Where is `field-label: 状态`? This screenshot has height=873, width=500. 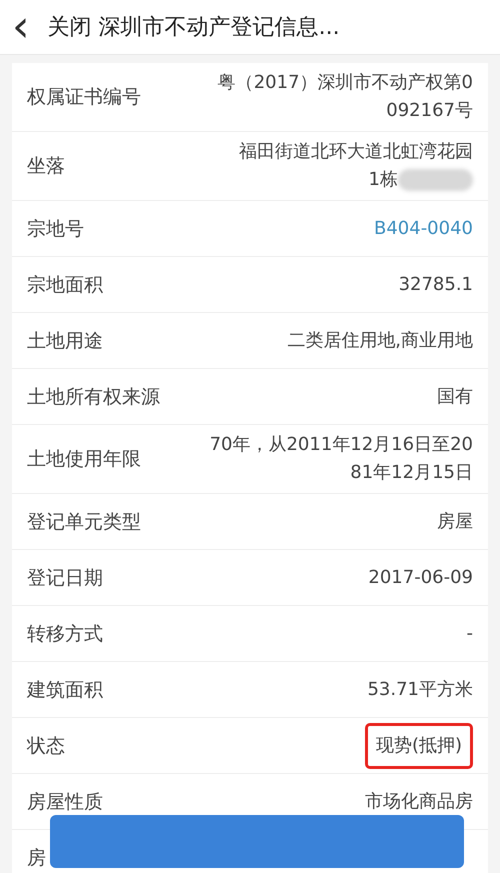
field-label: 状态 is located at coordinates (46, 746).